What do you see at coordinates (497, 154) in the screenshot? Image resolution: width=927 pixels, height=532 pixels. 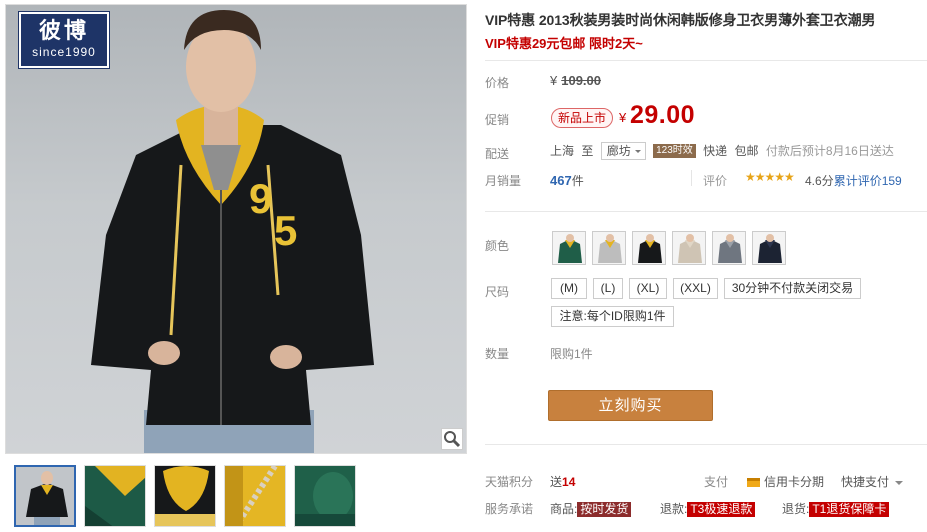 I see `shipping-label: 配送` at bounding box center [497, 154].